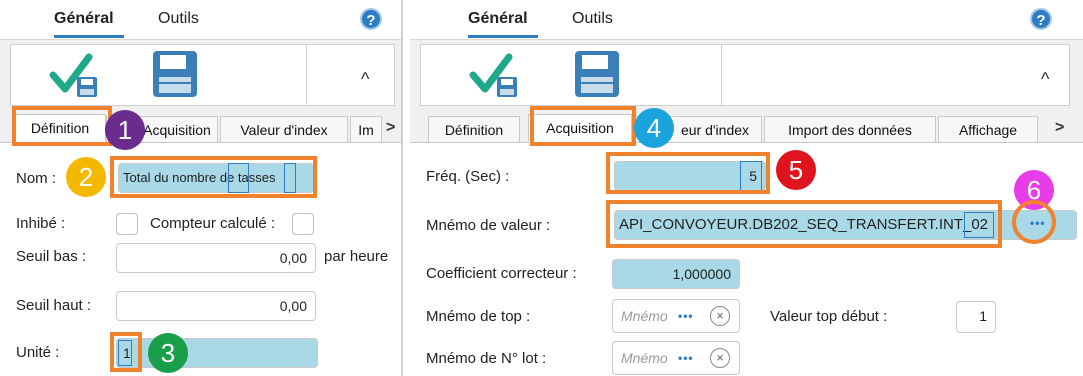 This screenshot has height=376, width=1083. Describe the element at coordinates (676, 274) in the screenshot. I see `coefficient-input: 1,000000` at that location.